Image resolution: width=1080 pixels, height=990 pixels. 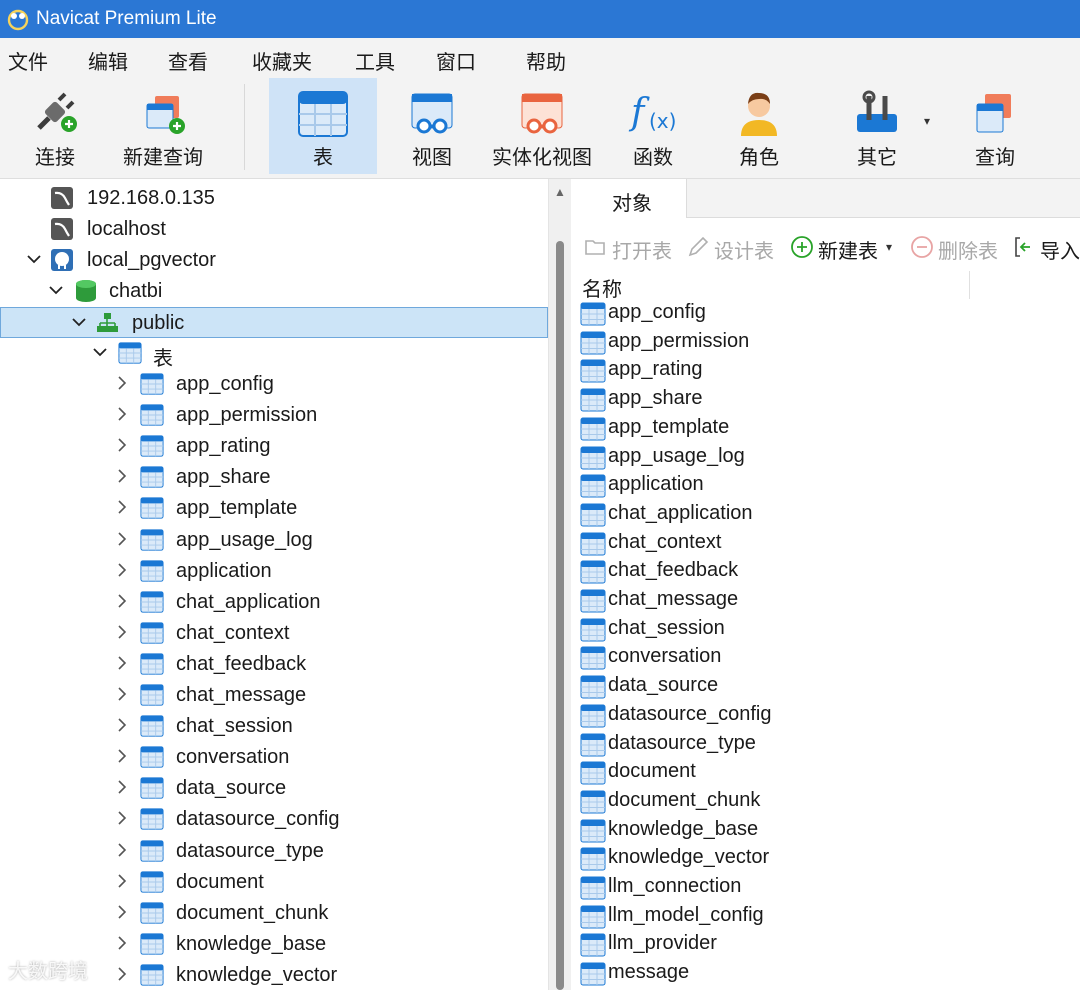 What do you see at coordinates (560, 615) in the screenshot?
I see `scrollbar-thumb` at bounding box center [560, 615].